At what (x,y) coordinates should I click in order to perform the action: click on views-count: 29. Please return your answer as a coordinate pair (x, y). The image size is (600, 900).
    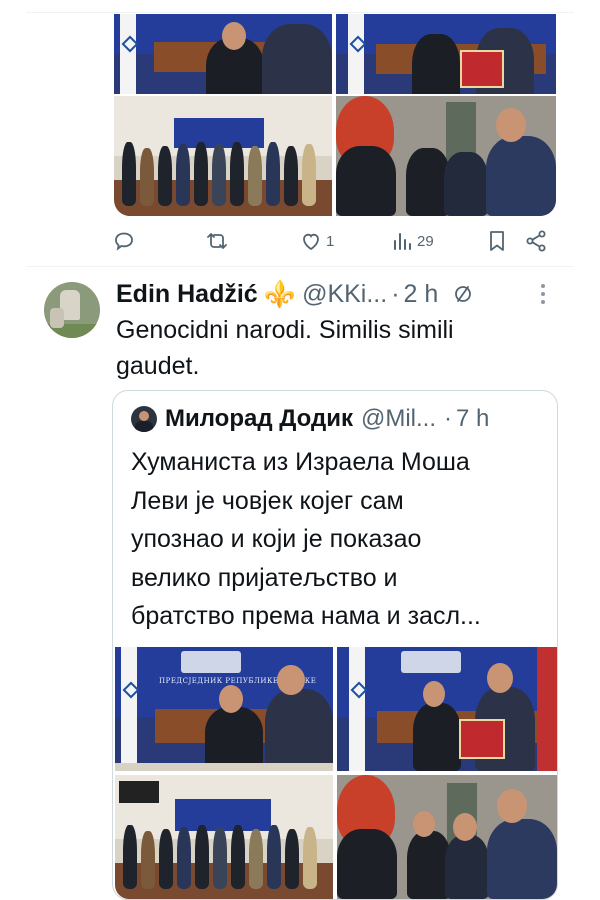
    Looking at the image, I should click on (425, 241).